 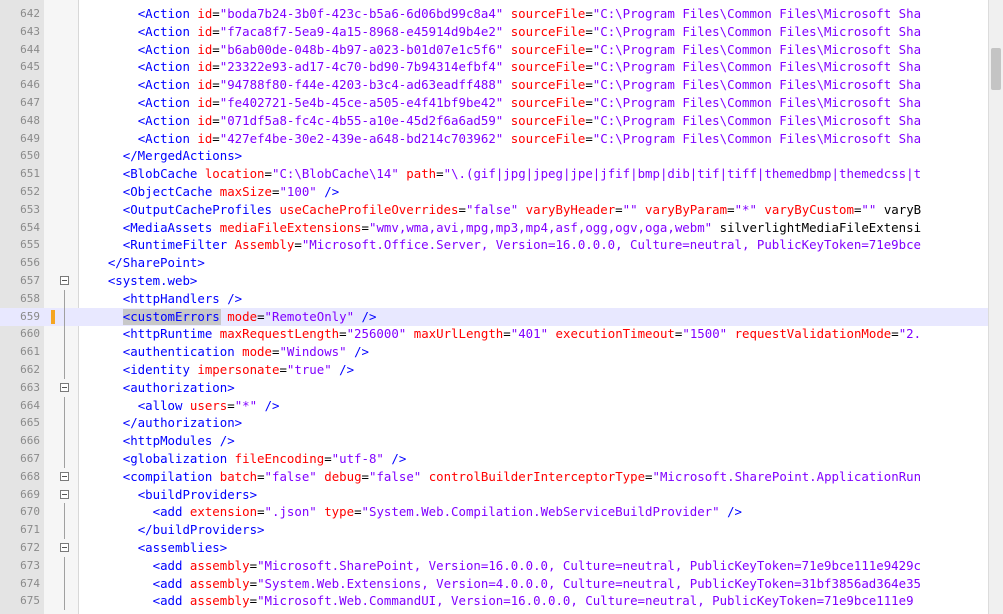 I want to click on code-text: <authorization>, so click(x=178, y=387).